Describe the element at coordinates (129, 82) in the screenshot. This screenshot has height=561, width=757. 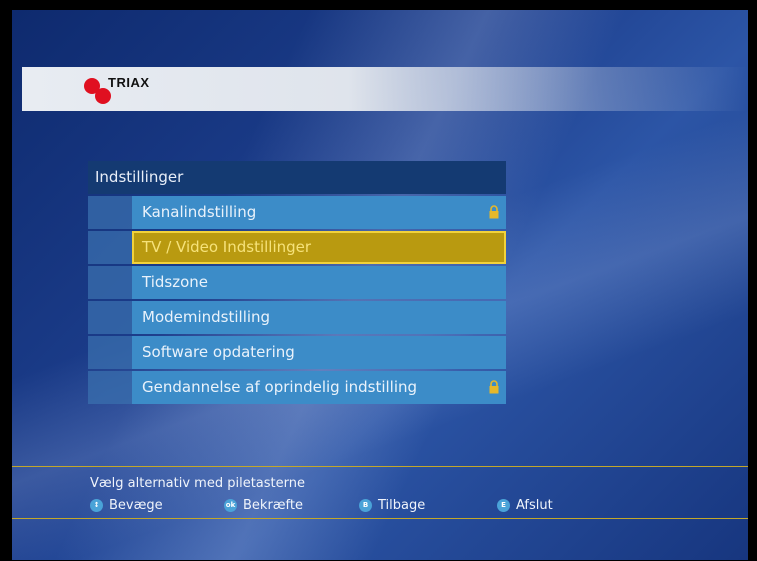
I see `brand-name: TRIAX` at that location.